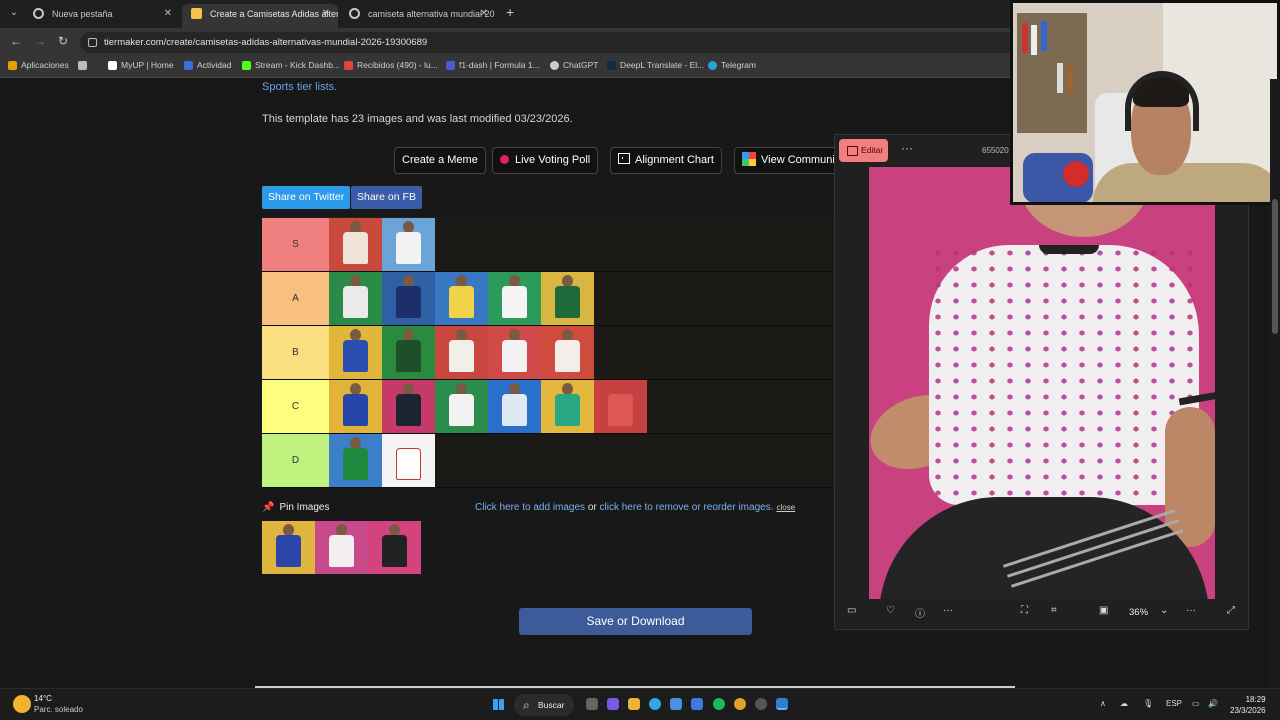 Image resolution: width=1280 pixels, height=720 pixels. Describe the element at coordinates (260, 16) in the screenshot. I see `tab-tiermaker: Create a Camisetas Adidas alter ✕` at that location.